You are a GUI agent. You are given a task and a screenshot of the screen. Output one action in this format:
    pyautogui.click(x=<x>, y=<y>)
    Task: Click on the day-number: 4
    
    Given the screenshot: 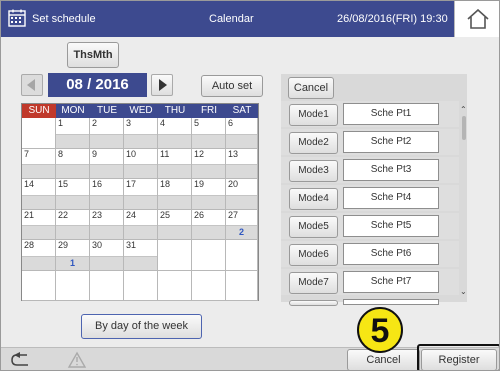 What is the action you would take?
    pyautogui.click(x=163, y=123)
    